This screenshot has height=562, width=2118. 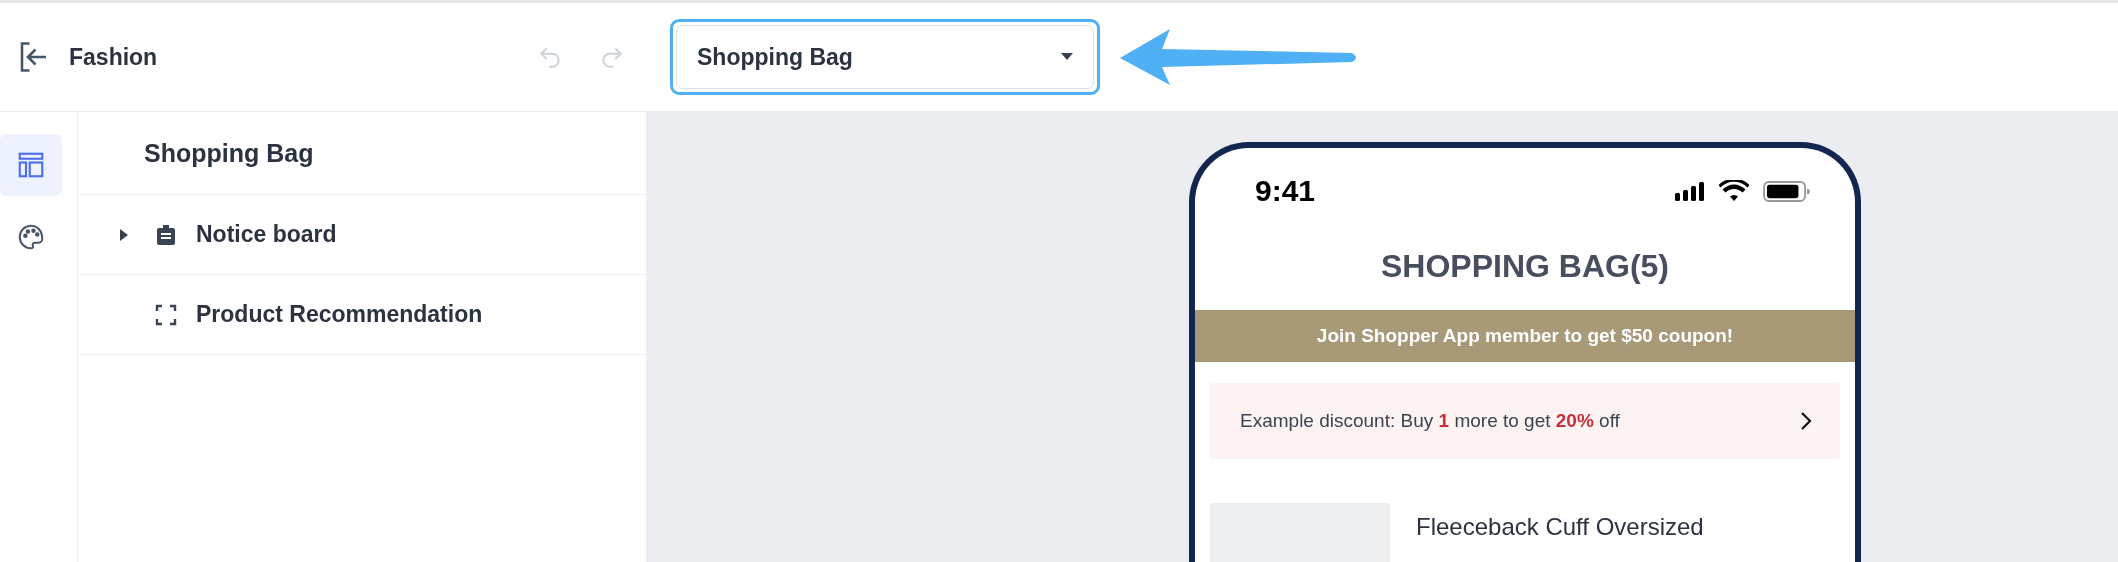 What do you see at coordinates (1285, 191) in the screenshot?
I see `status-time: 9:41` at bounding box center [1285, 191].